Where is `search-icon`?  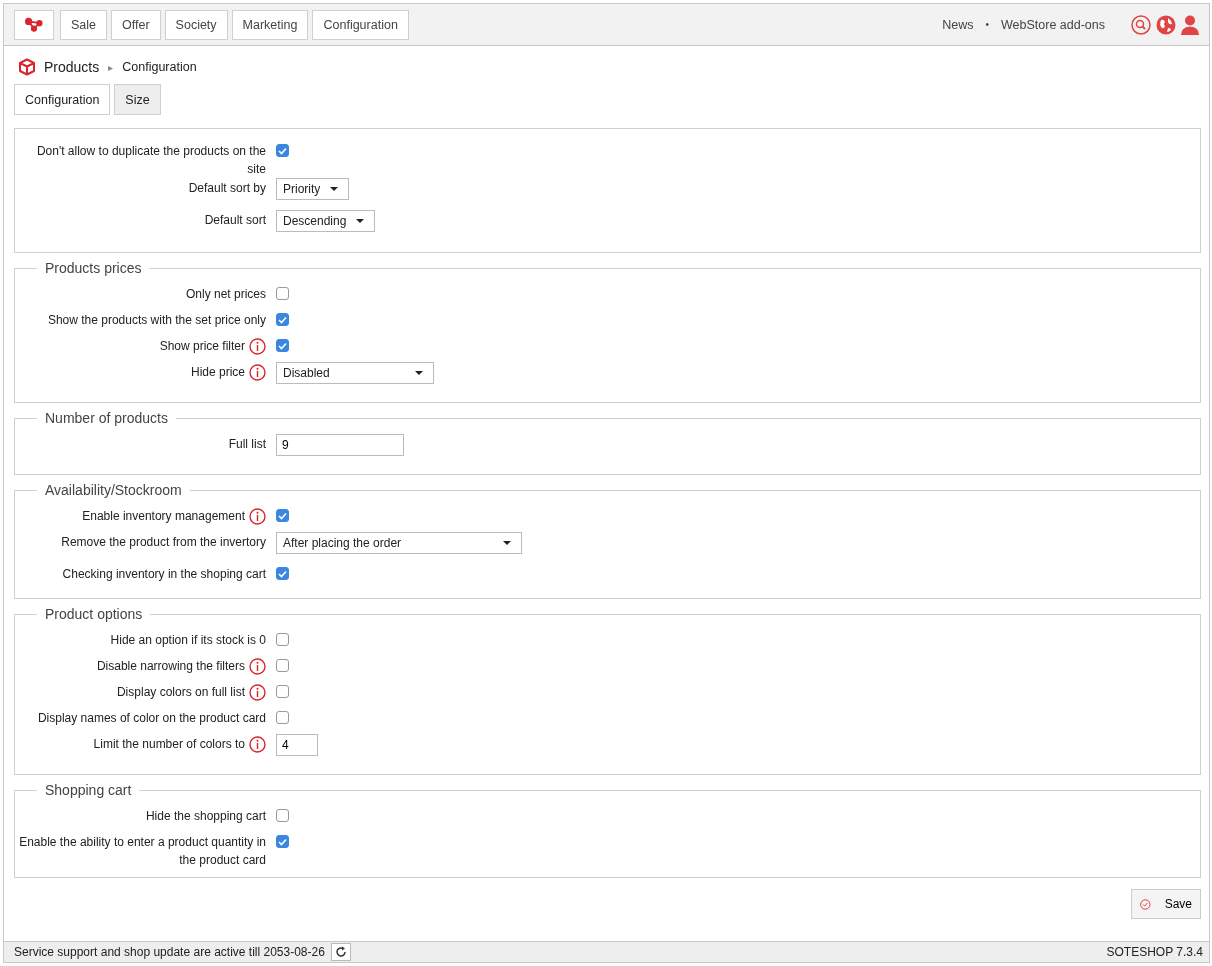
search-icon is located at coordinates (1141, 24).